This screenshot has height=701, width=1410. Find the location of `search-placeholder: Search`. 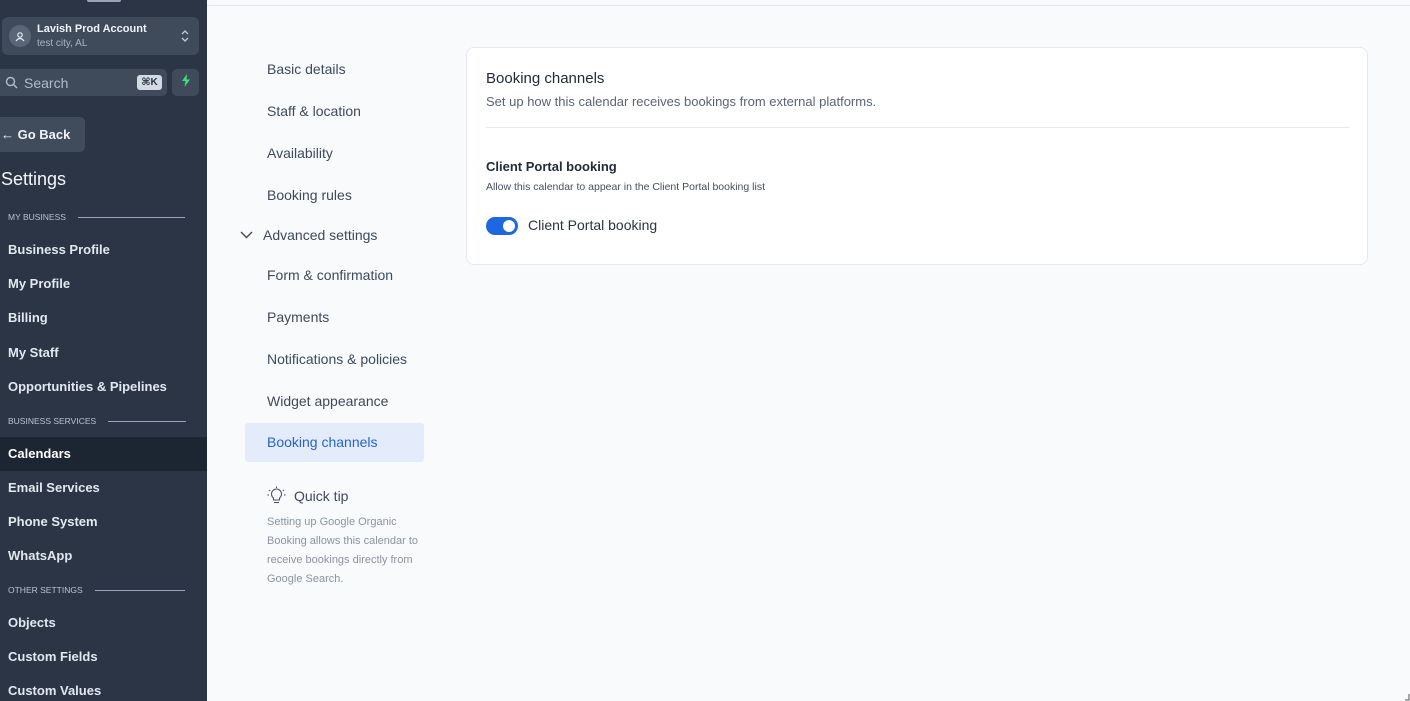

search-placeholder: Search is located at coordinates (46, 83).